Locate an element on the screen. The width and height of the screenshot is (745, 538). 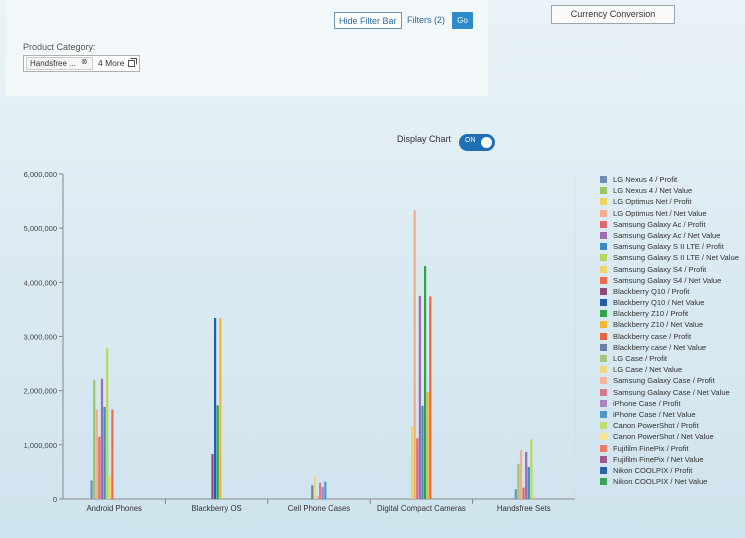
legend-label: Blackberry case / Profit is located at coordinates (652, 336).